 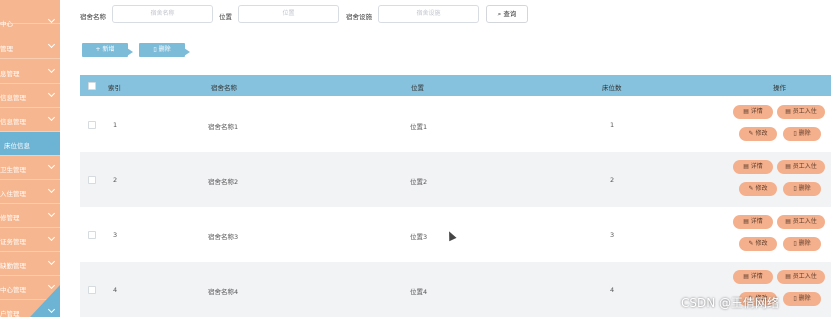 I want to click on sidebar-item-3: 信息管理, so click(x=30, y=96).